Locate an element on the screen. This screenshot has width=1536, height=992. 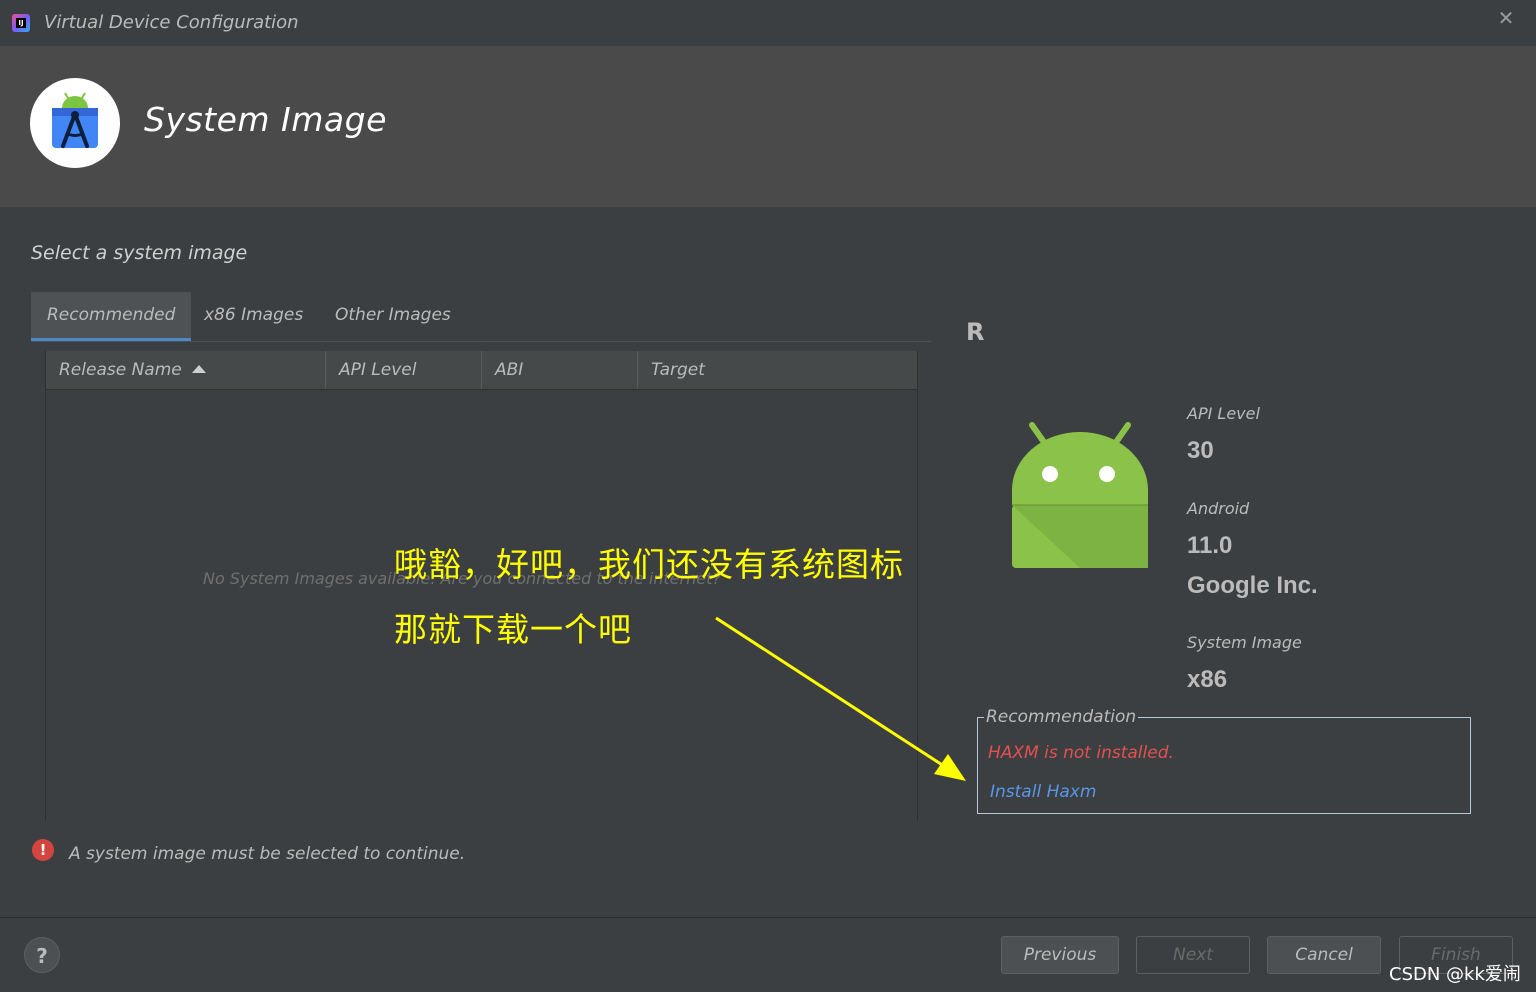
vendor-value: Google Inc. is located at coordinates (1252, 585).